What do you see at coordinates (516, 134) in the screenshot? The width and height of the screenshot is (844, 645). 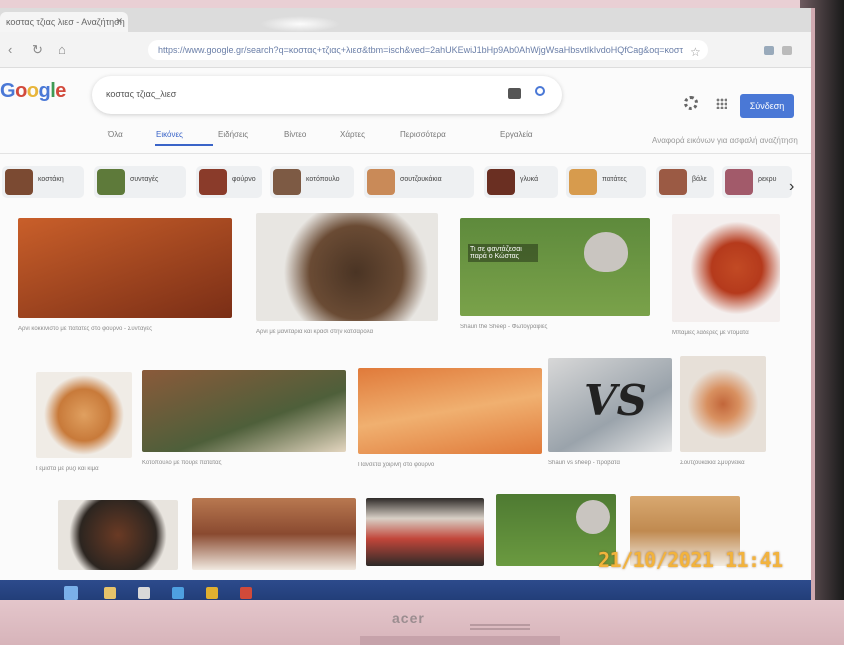 I see `filter-tab: Εργαλεία` at bounding box center [516, 134].